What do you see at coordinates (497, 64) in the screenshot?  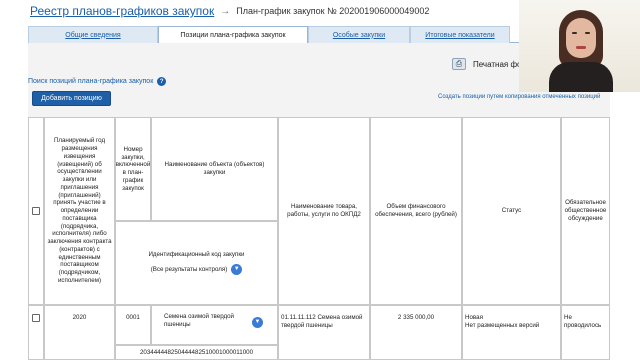 I see `print-form-label: Печатная фо` at bounding box center [497, 64].